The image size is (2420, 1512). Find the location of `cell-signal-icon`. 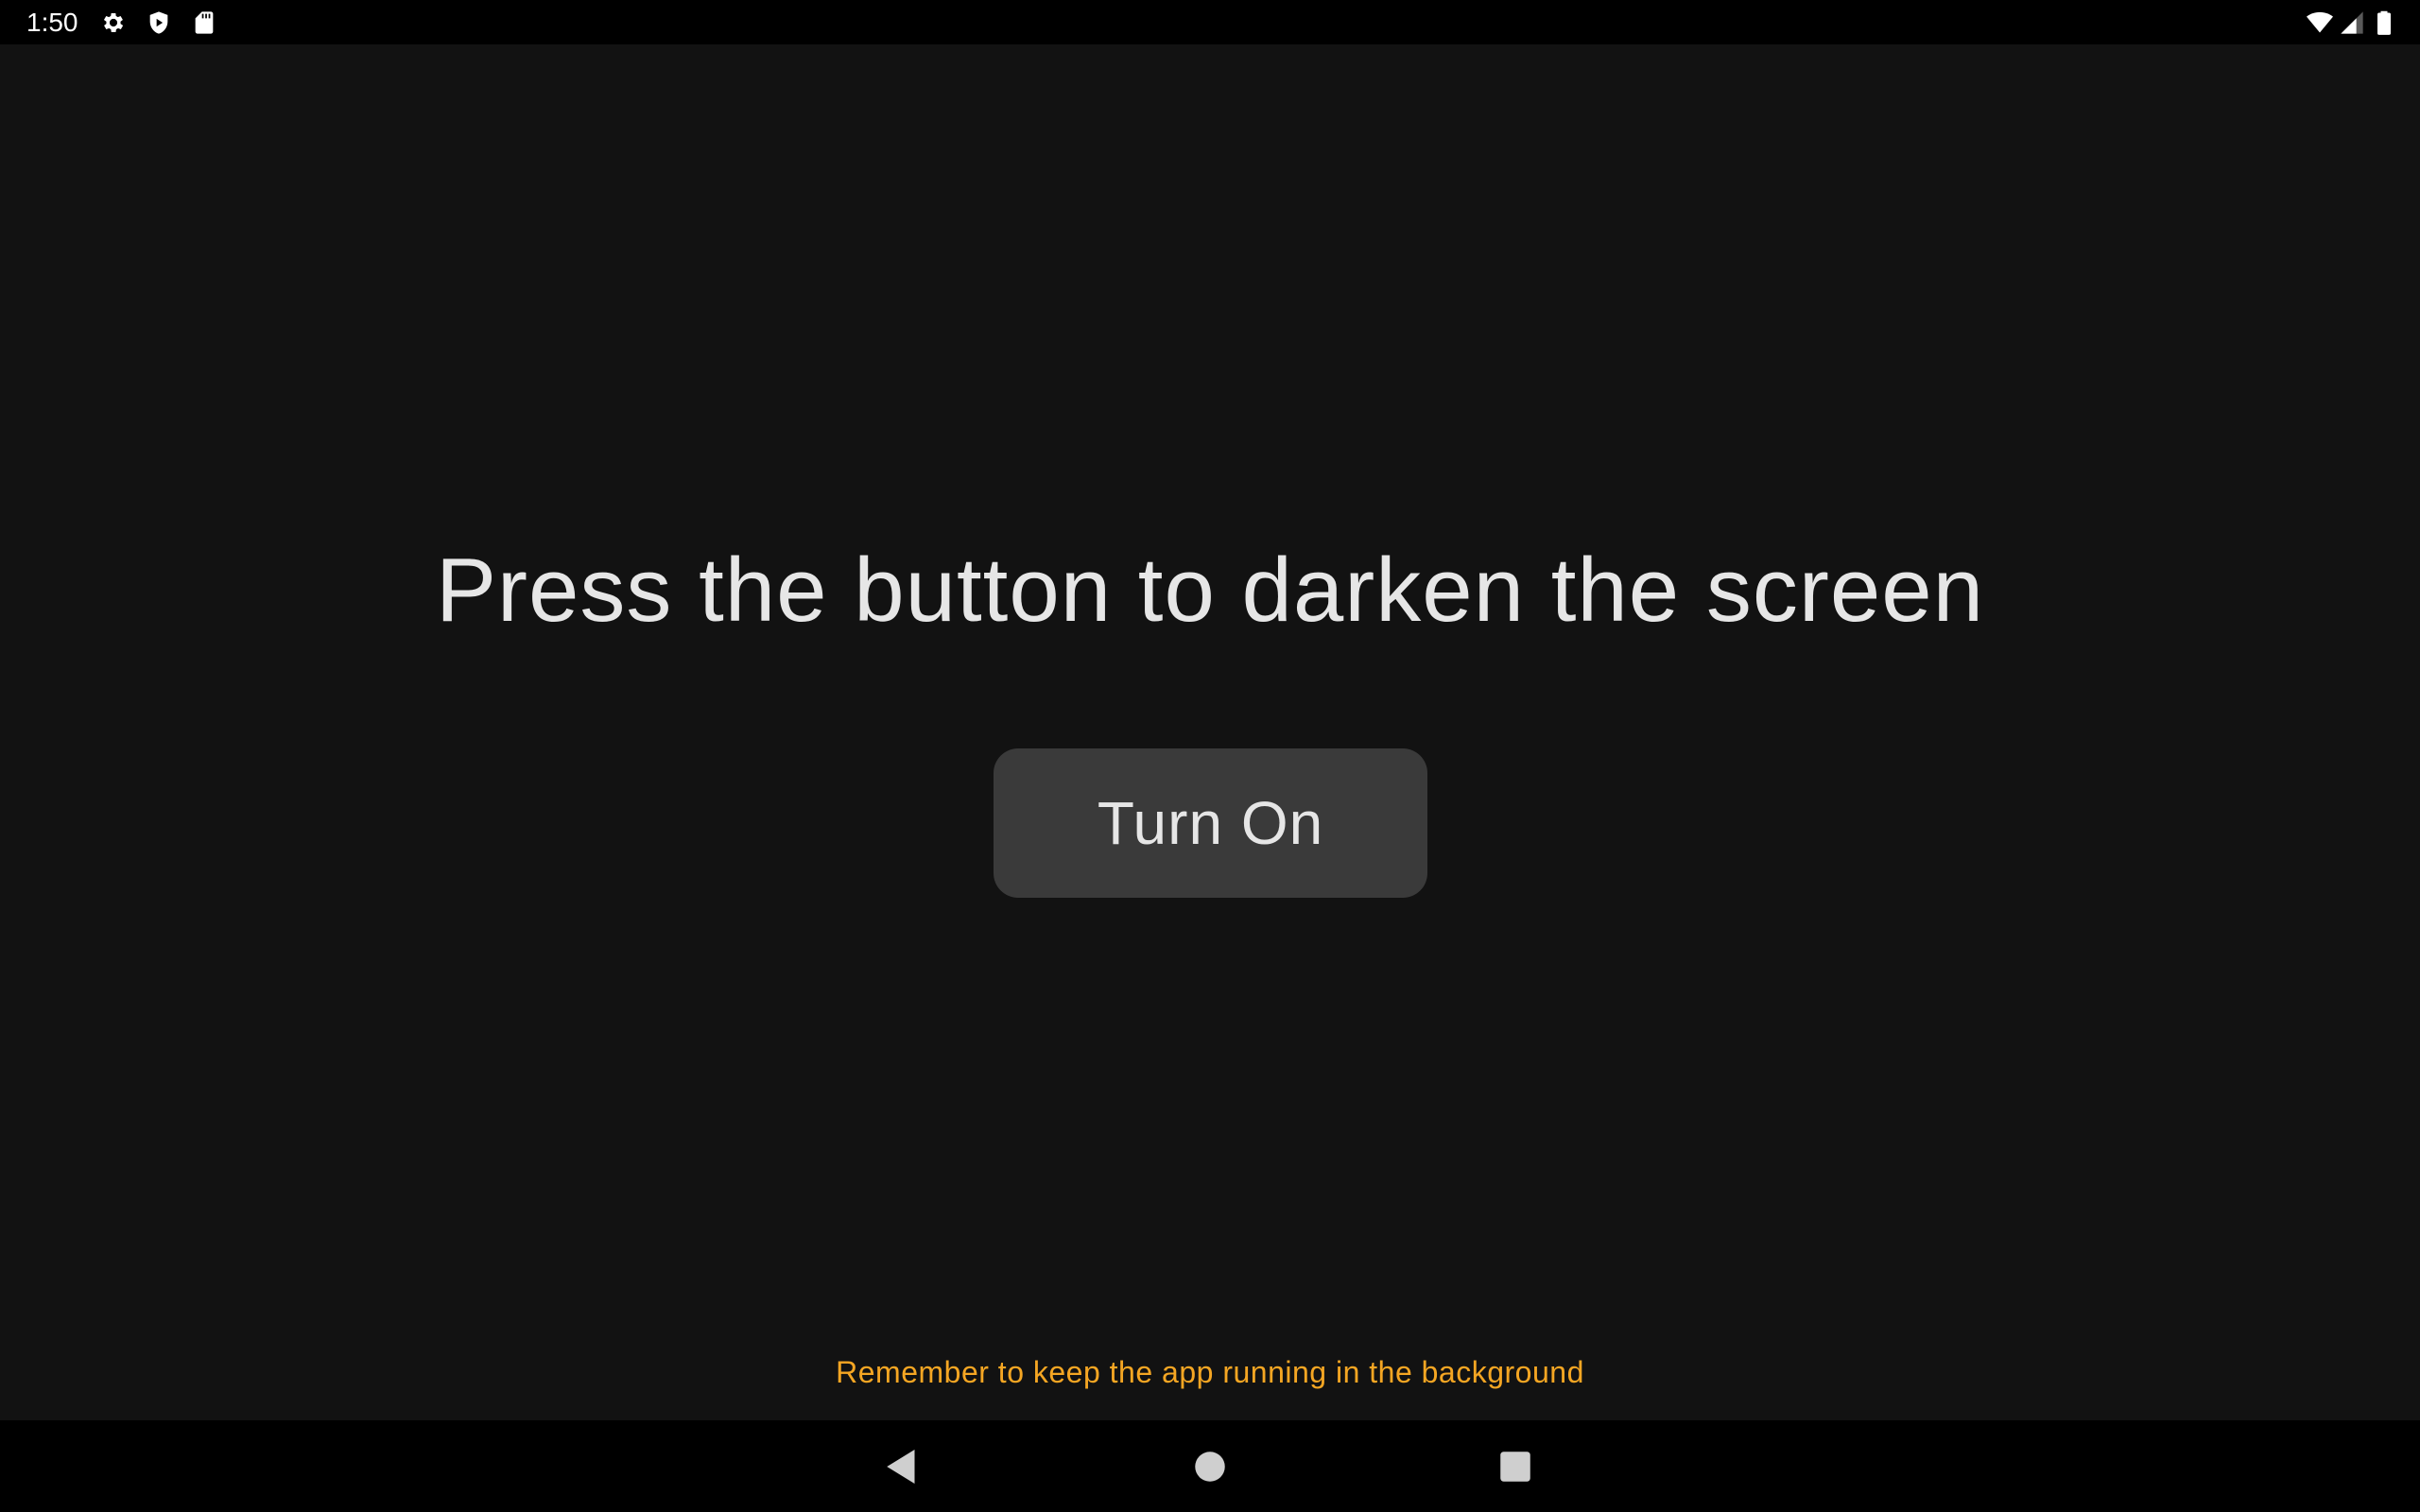

cell-signal-icon is located at coordinates (2352, 22).